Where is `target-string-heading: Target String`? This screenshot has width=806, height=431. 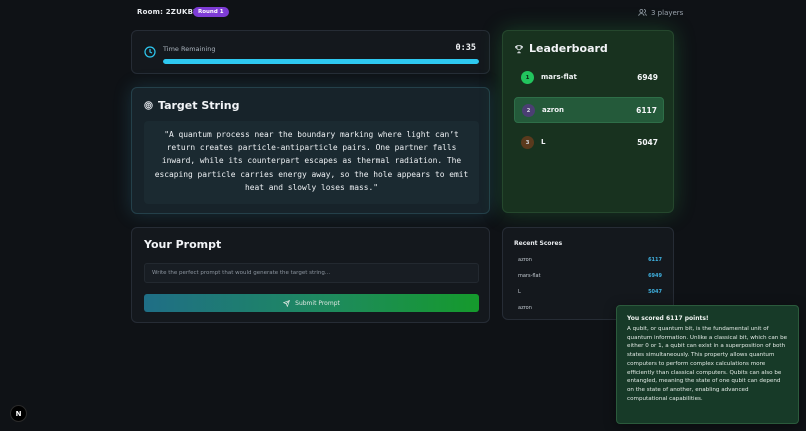
target-string-heading: Target String is located at coordinates (191, 105).